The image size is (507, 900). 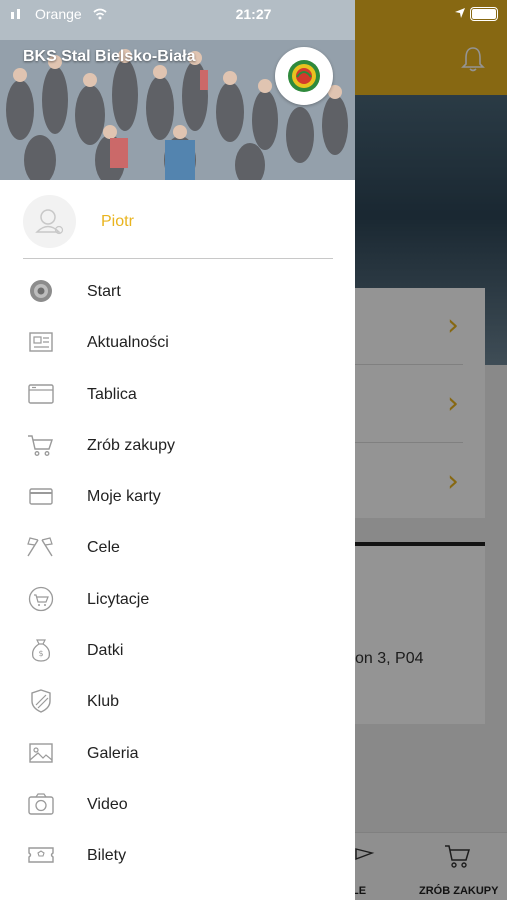 What do you see at coordinates (177, 291) in the screenshot?
I see `menu-item-start: Start` at bounding box center [177, 291].